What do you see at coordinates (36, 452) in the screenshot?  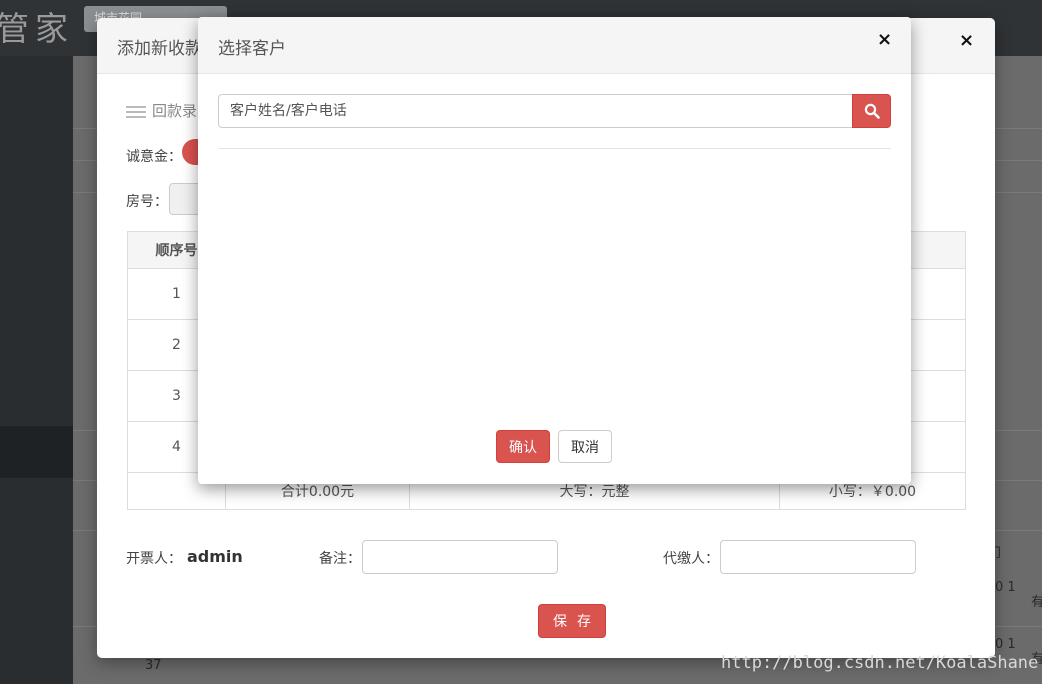 I see `sidebar-active-band` at bounding box center [36, 452].